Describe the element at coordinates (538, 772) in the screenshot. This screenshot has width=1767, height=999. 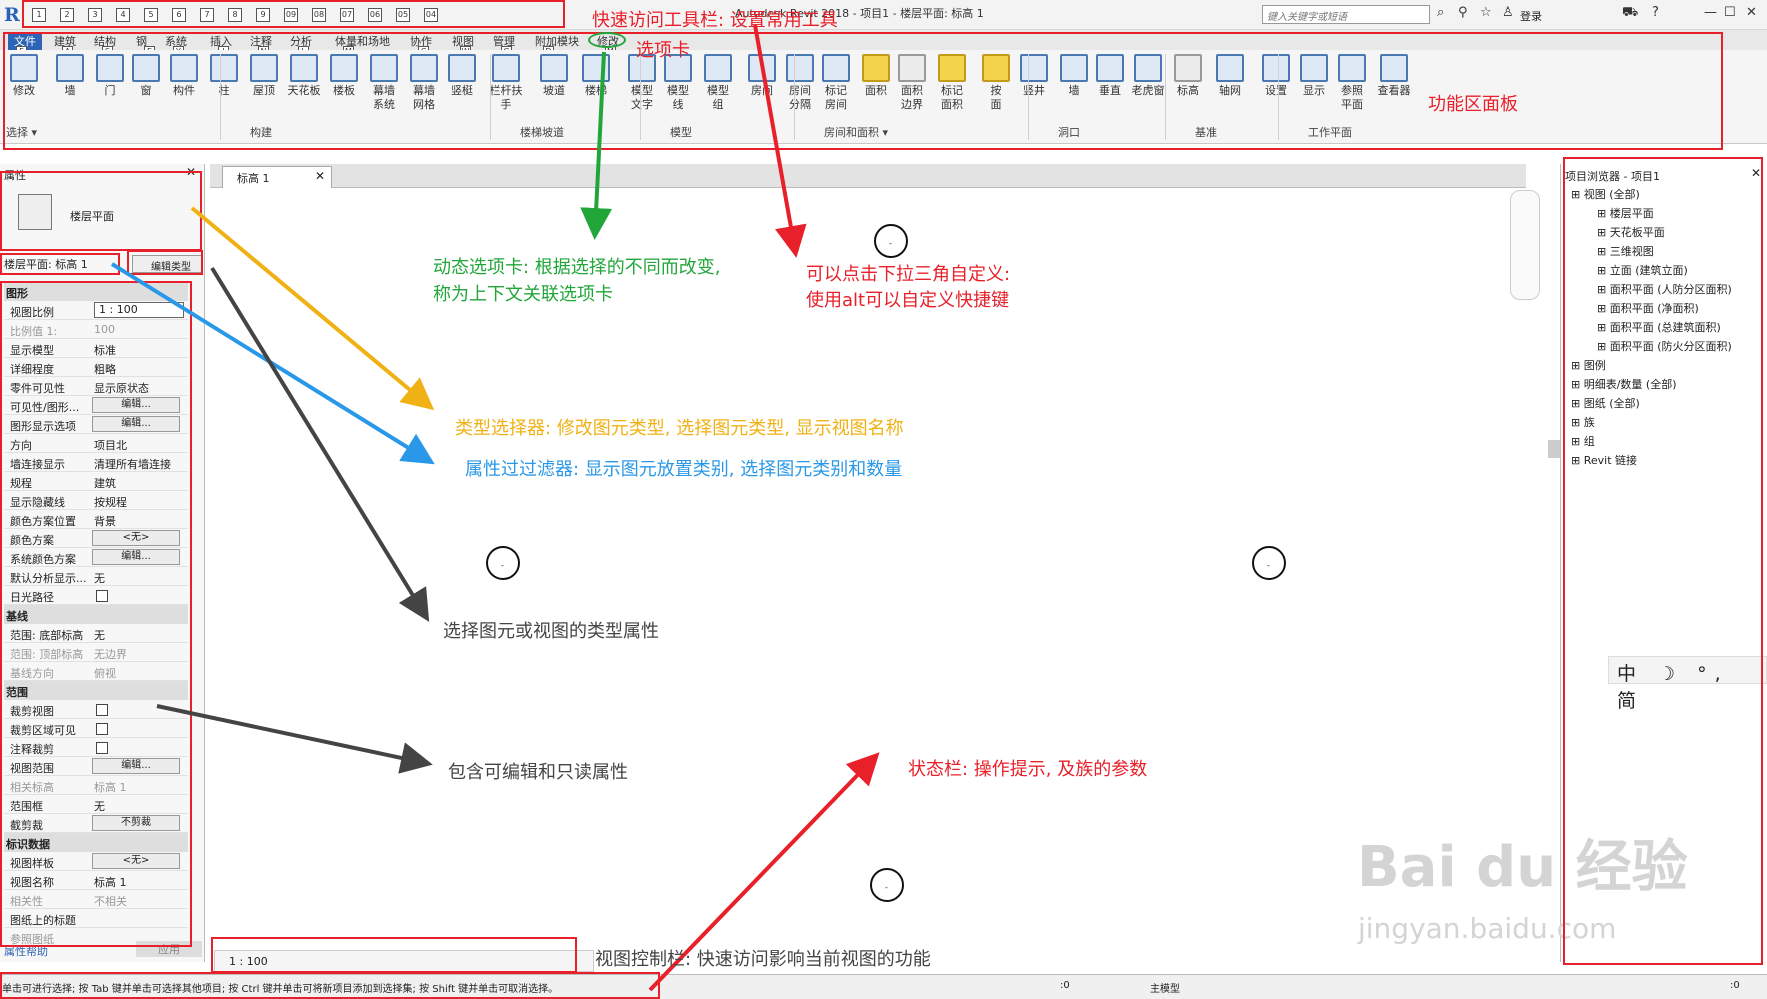
I see `annotation-editable: 包含可编辑和只读属性` at that location.